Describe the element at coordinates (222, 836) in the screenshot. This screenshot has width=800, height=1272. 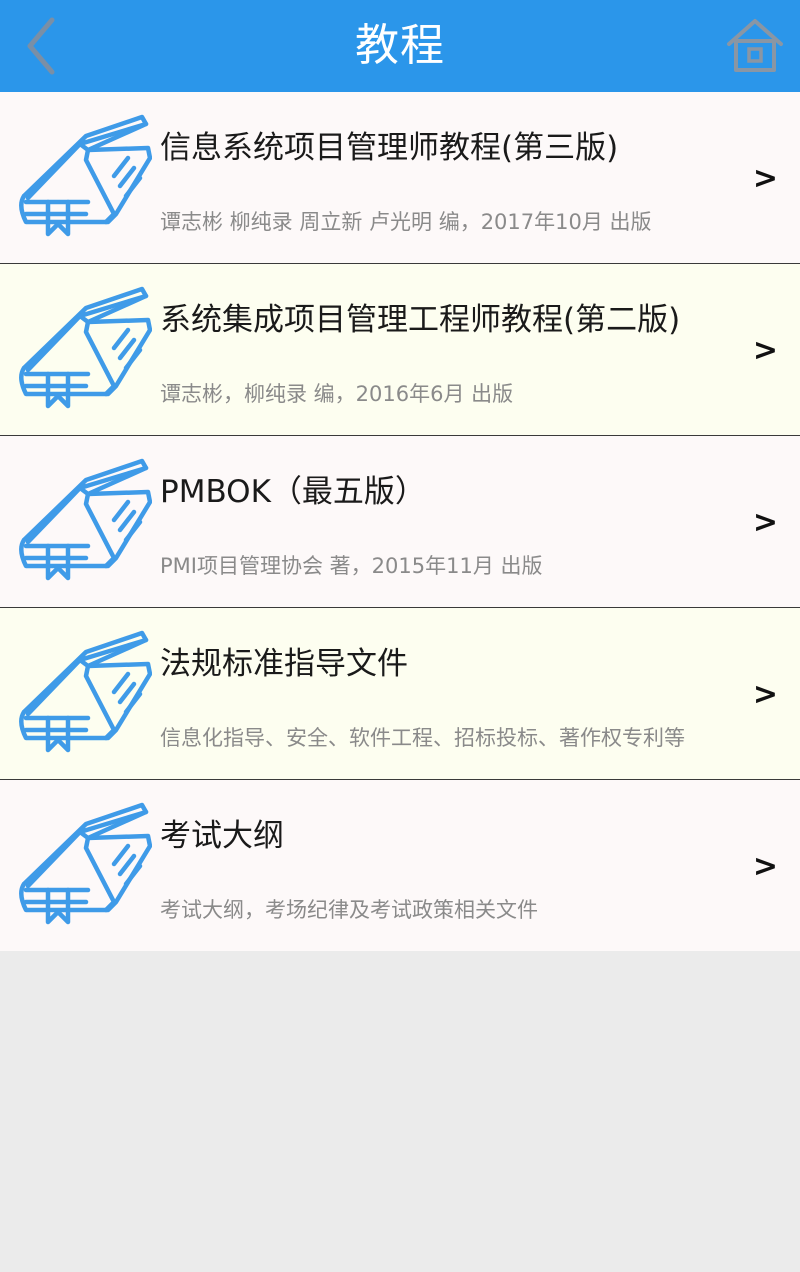
I see `item-title: 考试大纲` at that location.